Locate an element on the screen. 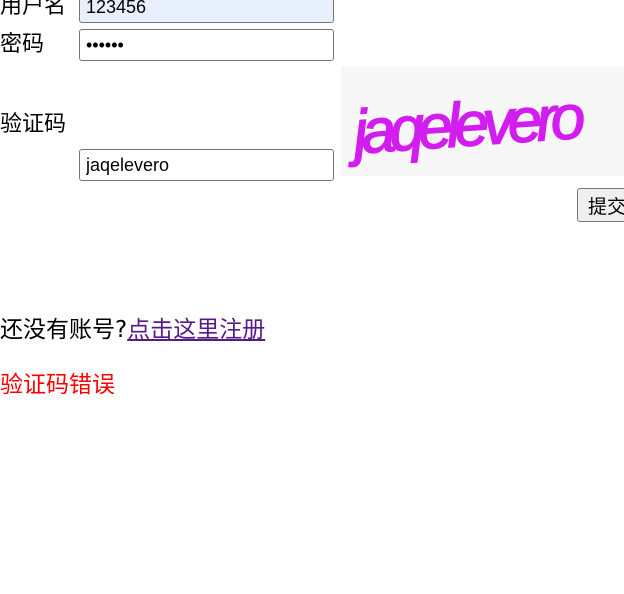 The height and width of the screenshot is (594, 624). register-prompt-line: 还没有账号?点击这里注册 is located at coordinates (132, 327).